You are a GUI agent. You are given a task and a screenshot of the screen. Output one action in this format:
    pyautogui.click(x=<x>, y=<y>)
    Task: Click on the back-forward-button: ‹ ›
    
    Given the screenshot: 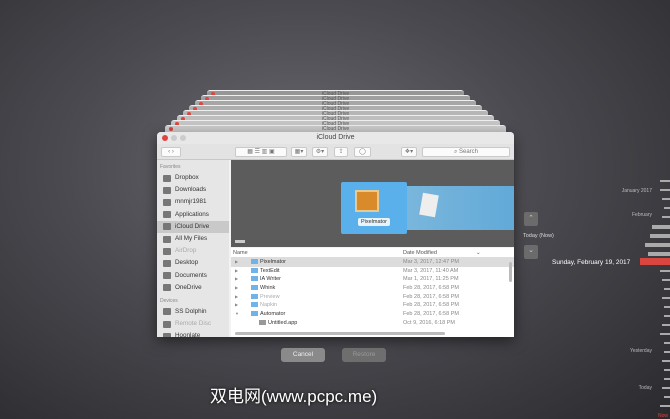 What is the action you would take?
    pyautogui.click(x=171, y=152)
    